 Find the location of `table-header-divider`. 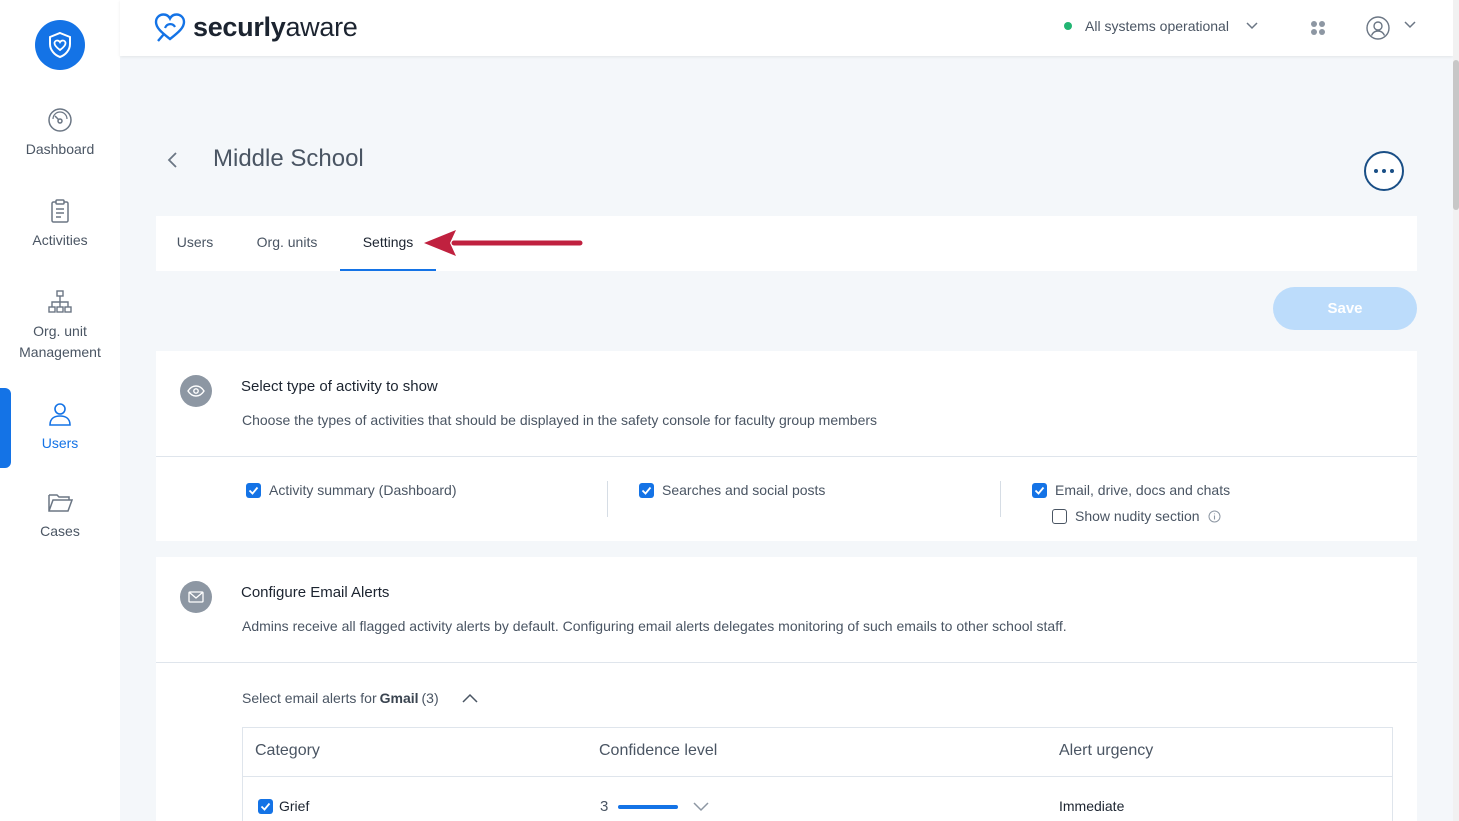

table-header-divider is located at coordinates (817, 776).